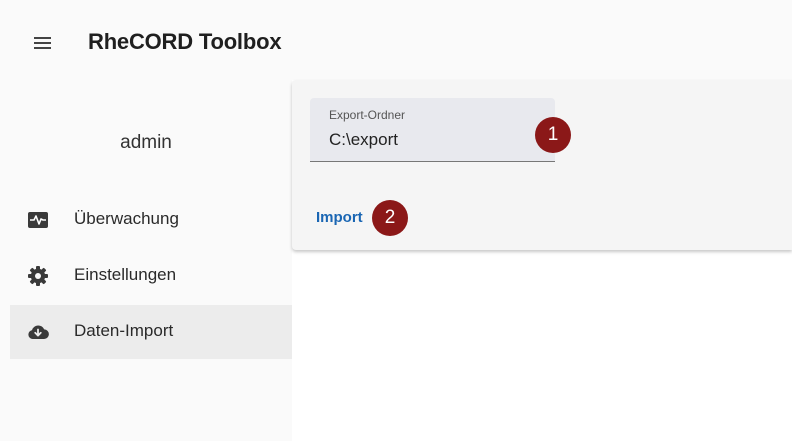  Describe the element at coordinates (38, 276) in the screenshot. I see `gear-icon` at that location.